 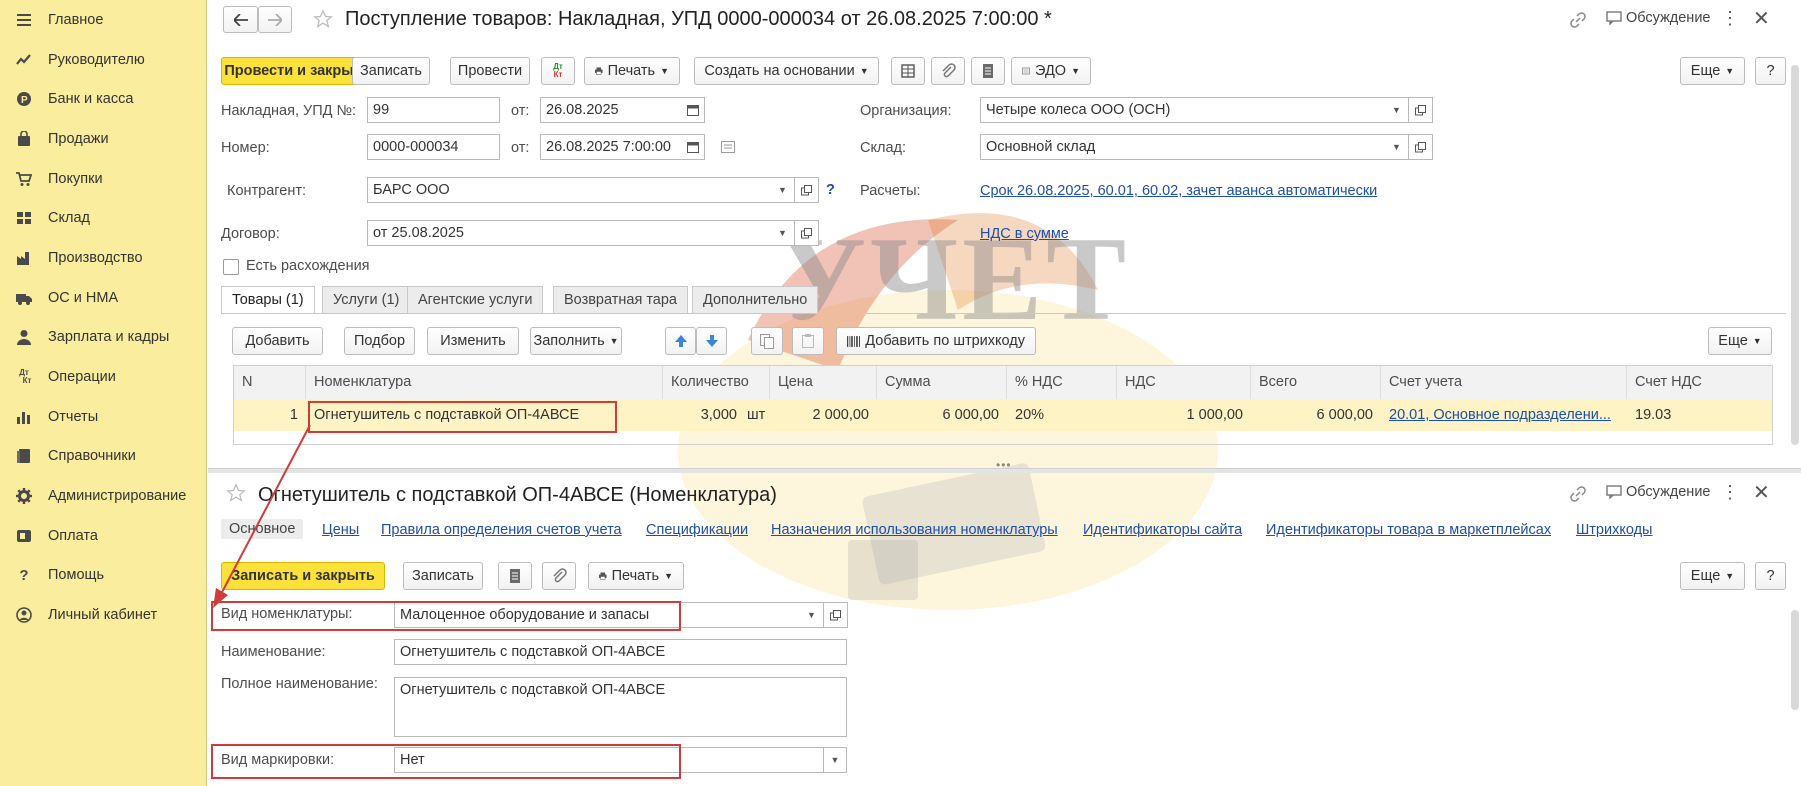 What do you see at coordinates (1408, 530) in the screenshot?
I see `subtab-marketplace-ids: Идентификаторы товара в маркетплейсах` at bounding box center [1408, 530].